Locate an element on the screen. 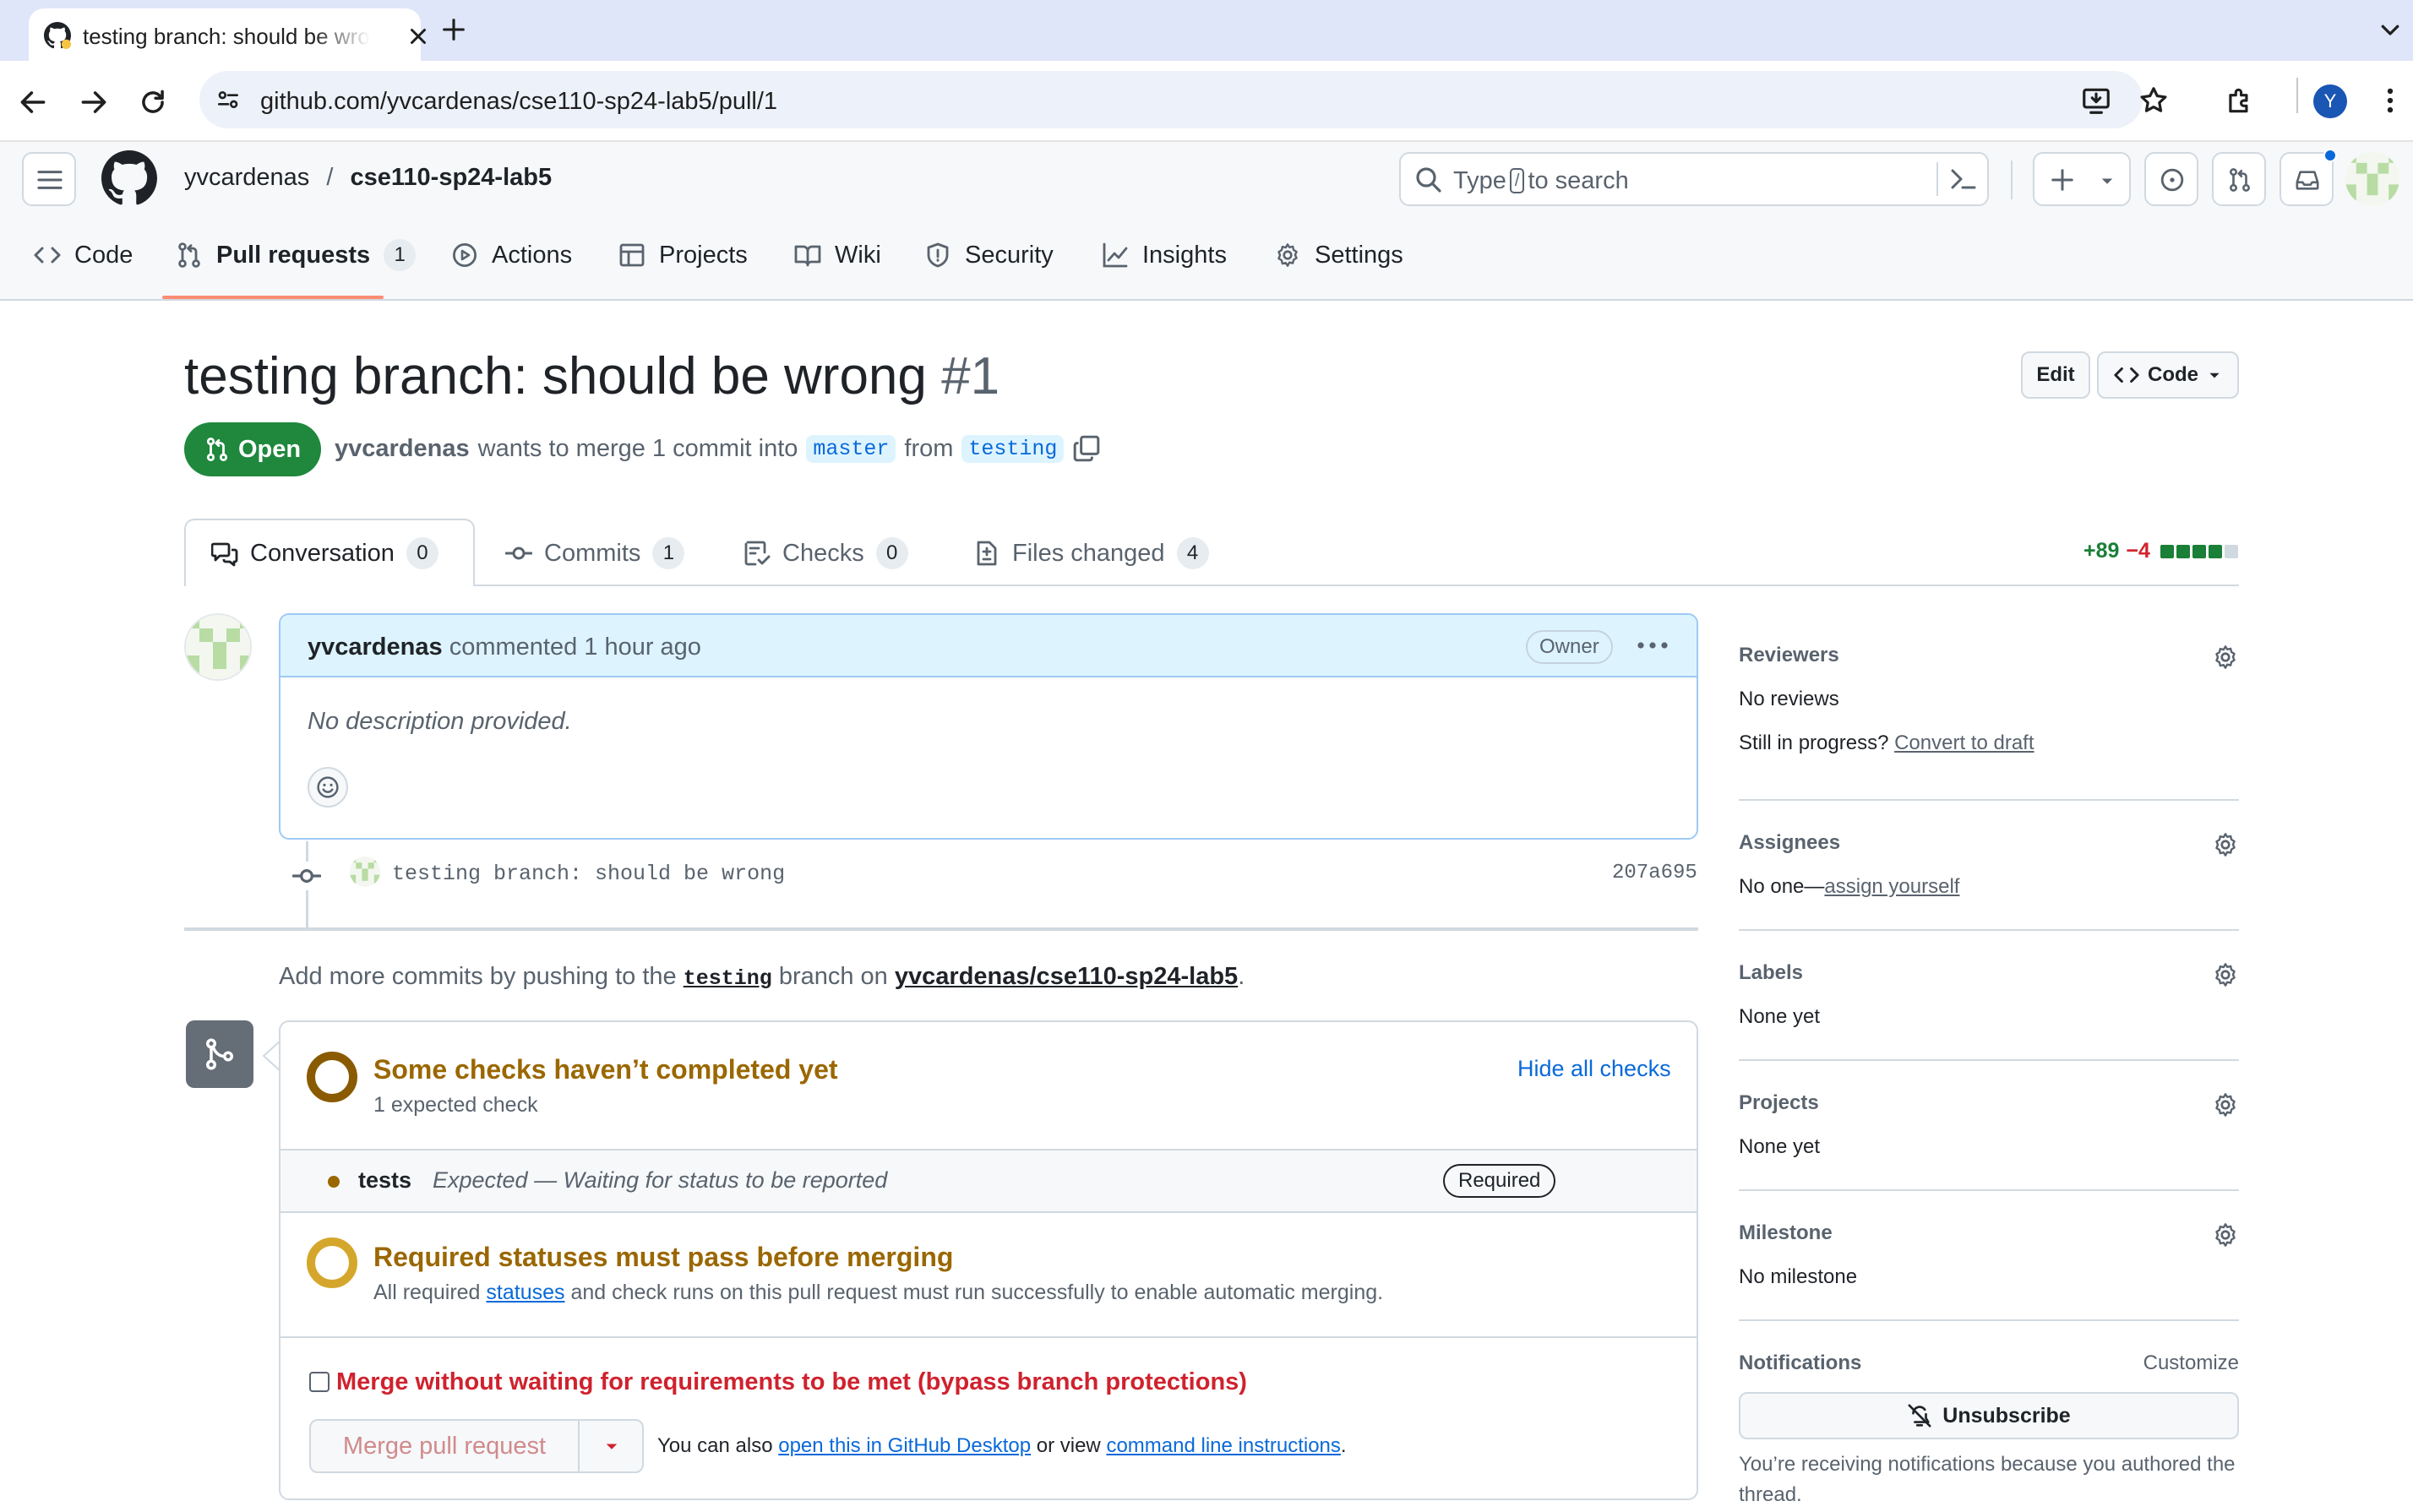 Image resolution: width=2413 pixels, height=1512 pixels. extensions-icon is located at coordinates (2240, 100).